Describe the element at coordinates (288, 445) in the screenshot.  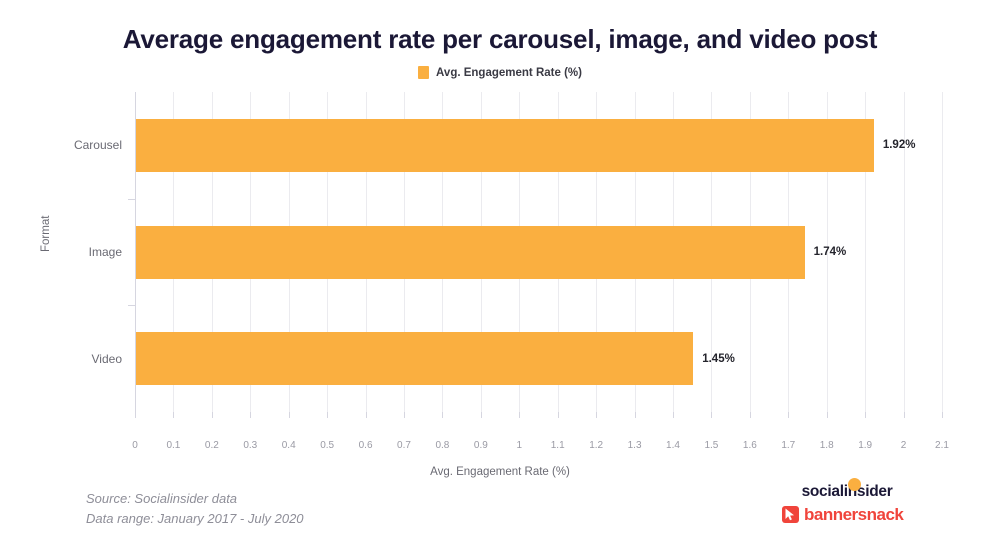
I see `x-tick-label: 0.4` at that location.